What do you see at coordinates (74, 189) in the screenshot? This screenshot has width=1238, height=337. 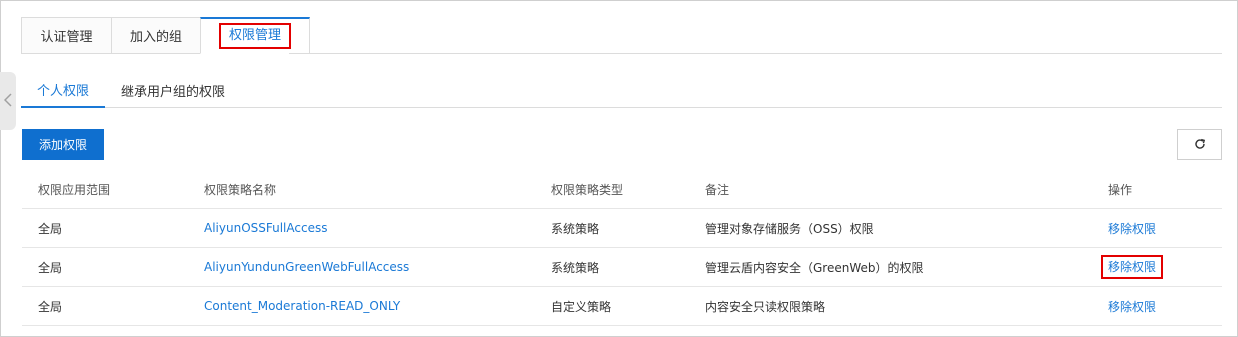 I see `column-header: 权限应用范围` at bounding box center [74, 189].